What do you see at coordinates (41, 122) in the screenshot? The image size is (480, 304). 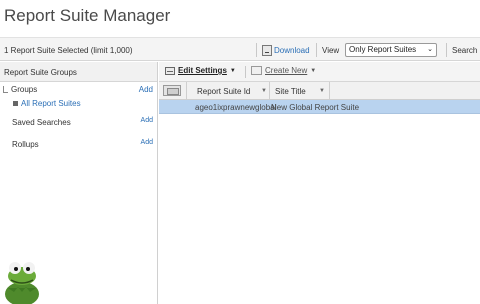 I see `saved-searches-label: Saved Searches` at bounding box center [41, 122].